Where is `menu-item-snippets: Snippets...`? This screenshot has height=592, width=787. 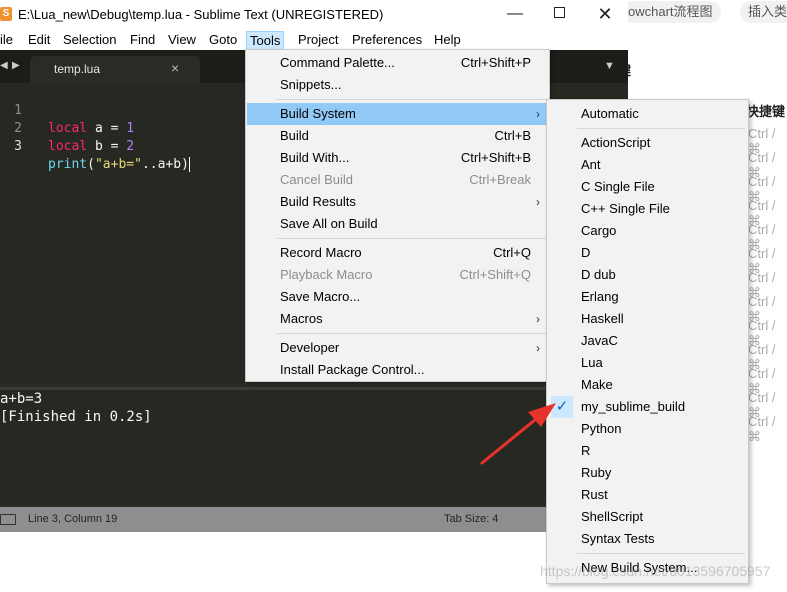
menu-item-snippets: Snippets... is located at coordinates (397, 85).